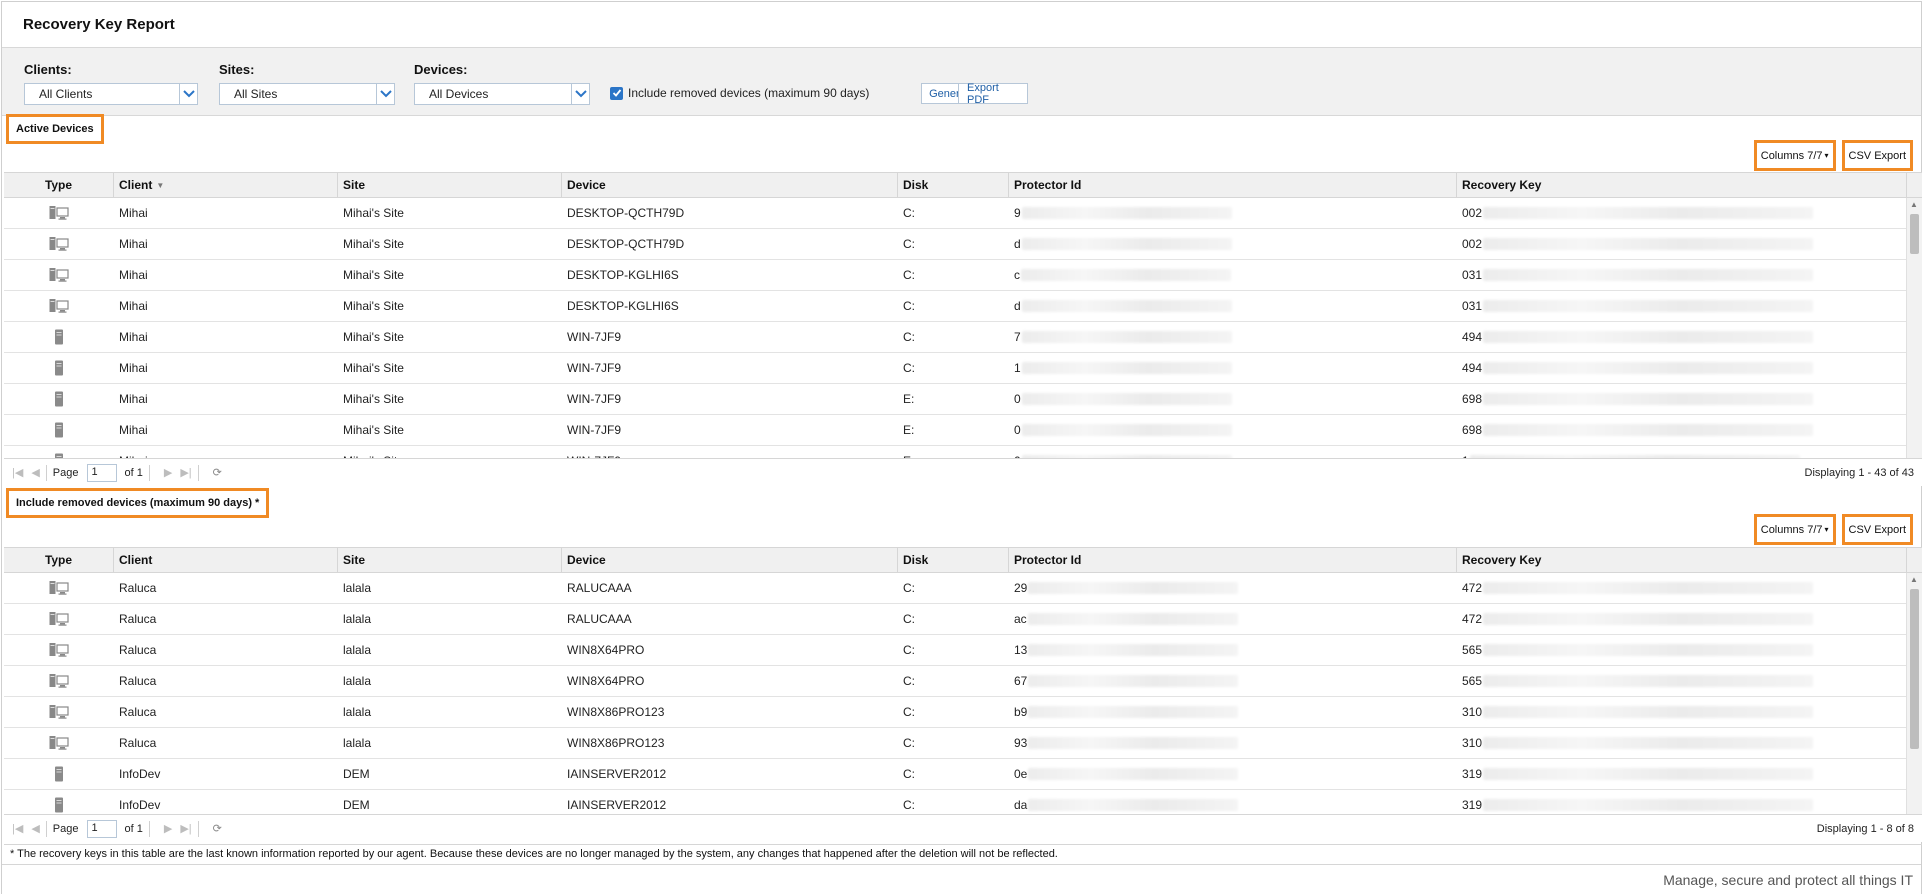 The image size is (1923, 895). What do you see at coordinates (1017, 399) in the screenshot?
I see `cell-text: 0` at bounding box center [1017, 399].